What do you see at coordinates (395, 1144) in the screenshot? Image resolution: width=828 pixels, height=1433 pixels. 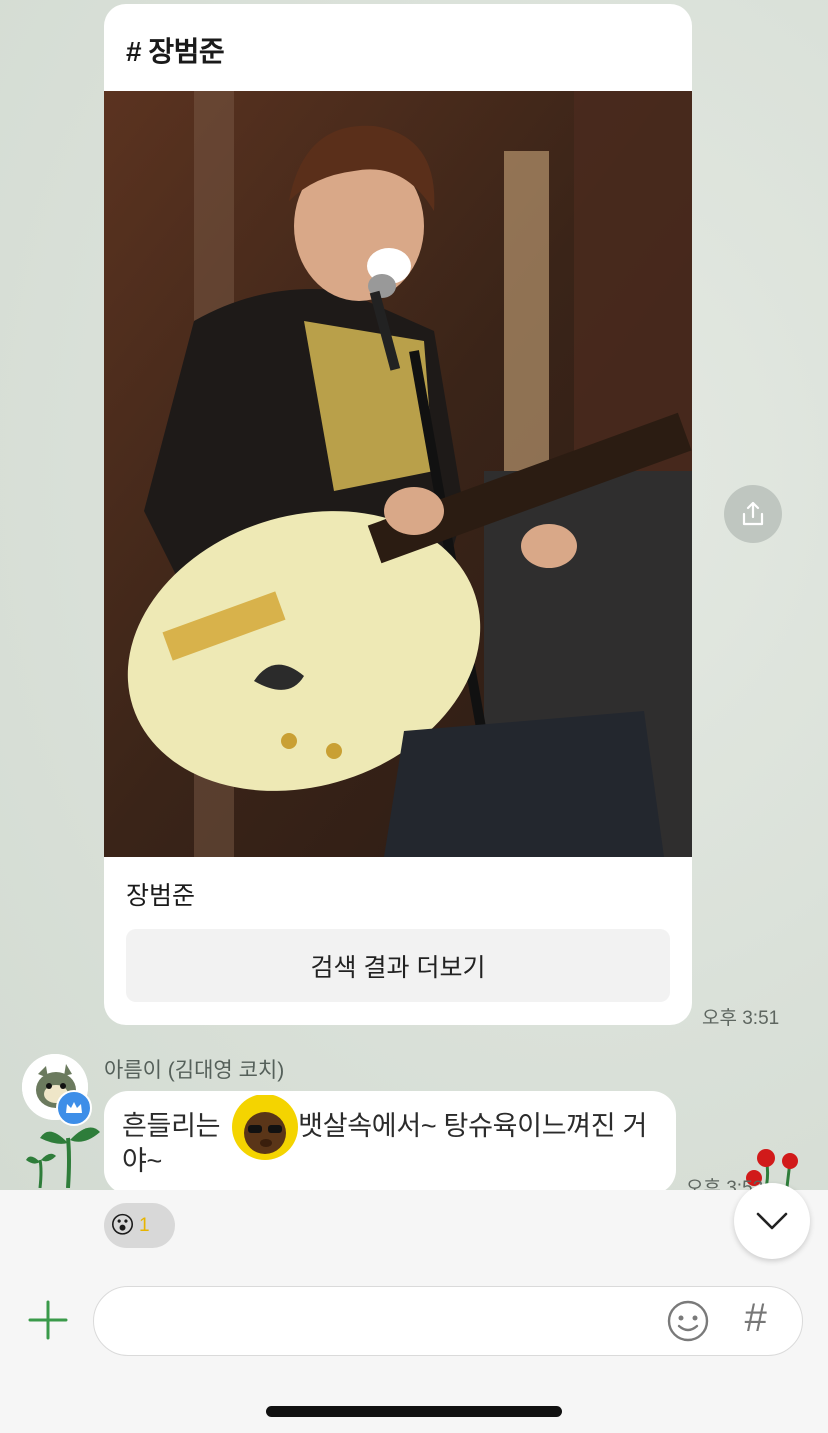 I see `message-text: 흔들리는 뱃살속에서~ 탕슈육이느껴진 거야~` at bounding box center [395, 1144].